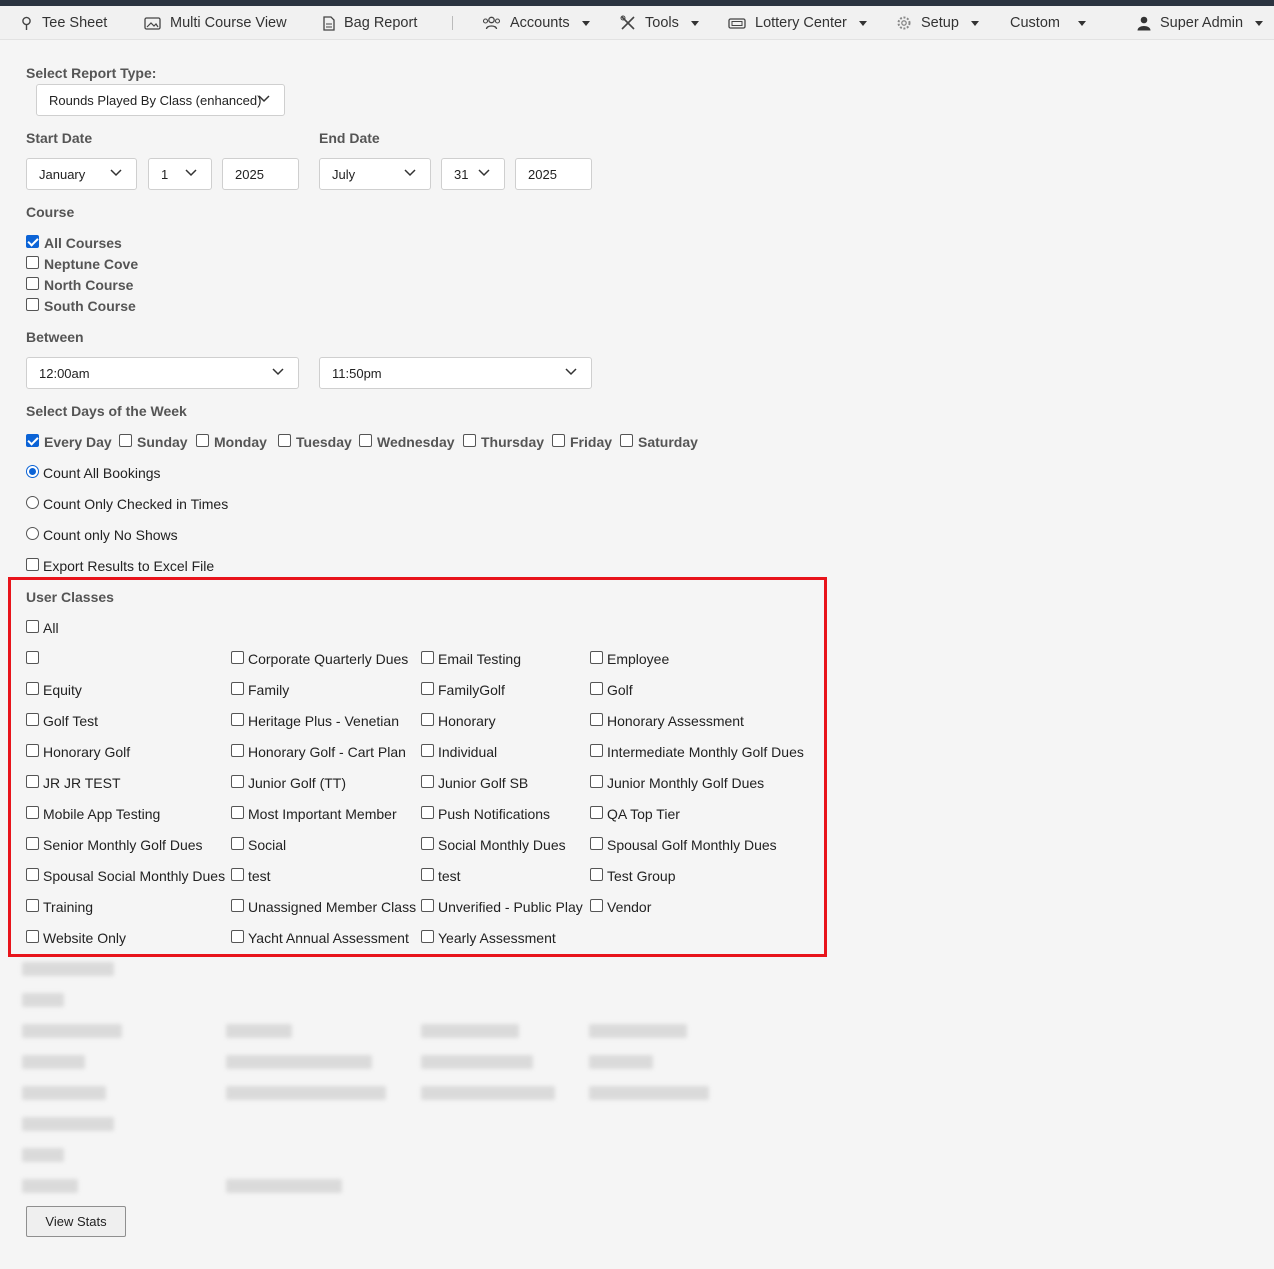 This screenshot has width=1274, height=1269. I want to click on day-friday-checkbox, so click(558, 440).